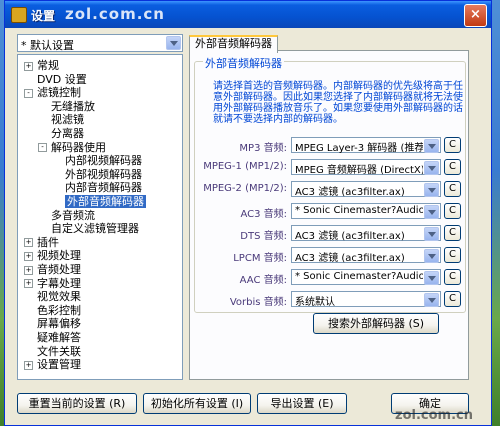  Describe the element at coordinates (66, 107) in the screenshot. I see `tree-item: 无缝播放` at that location.